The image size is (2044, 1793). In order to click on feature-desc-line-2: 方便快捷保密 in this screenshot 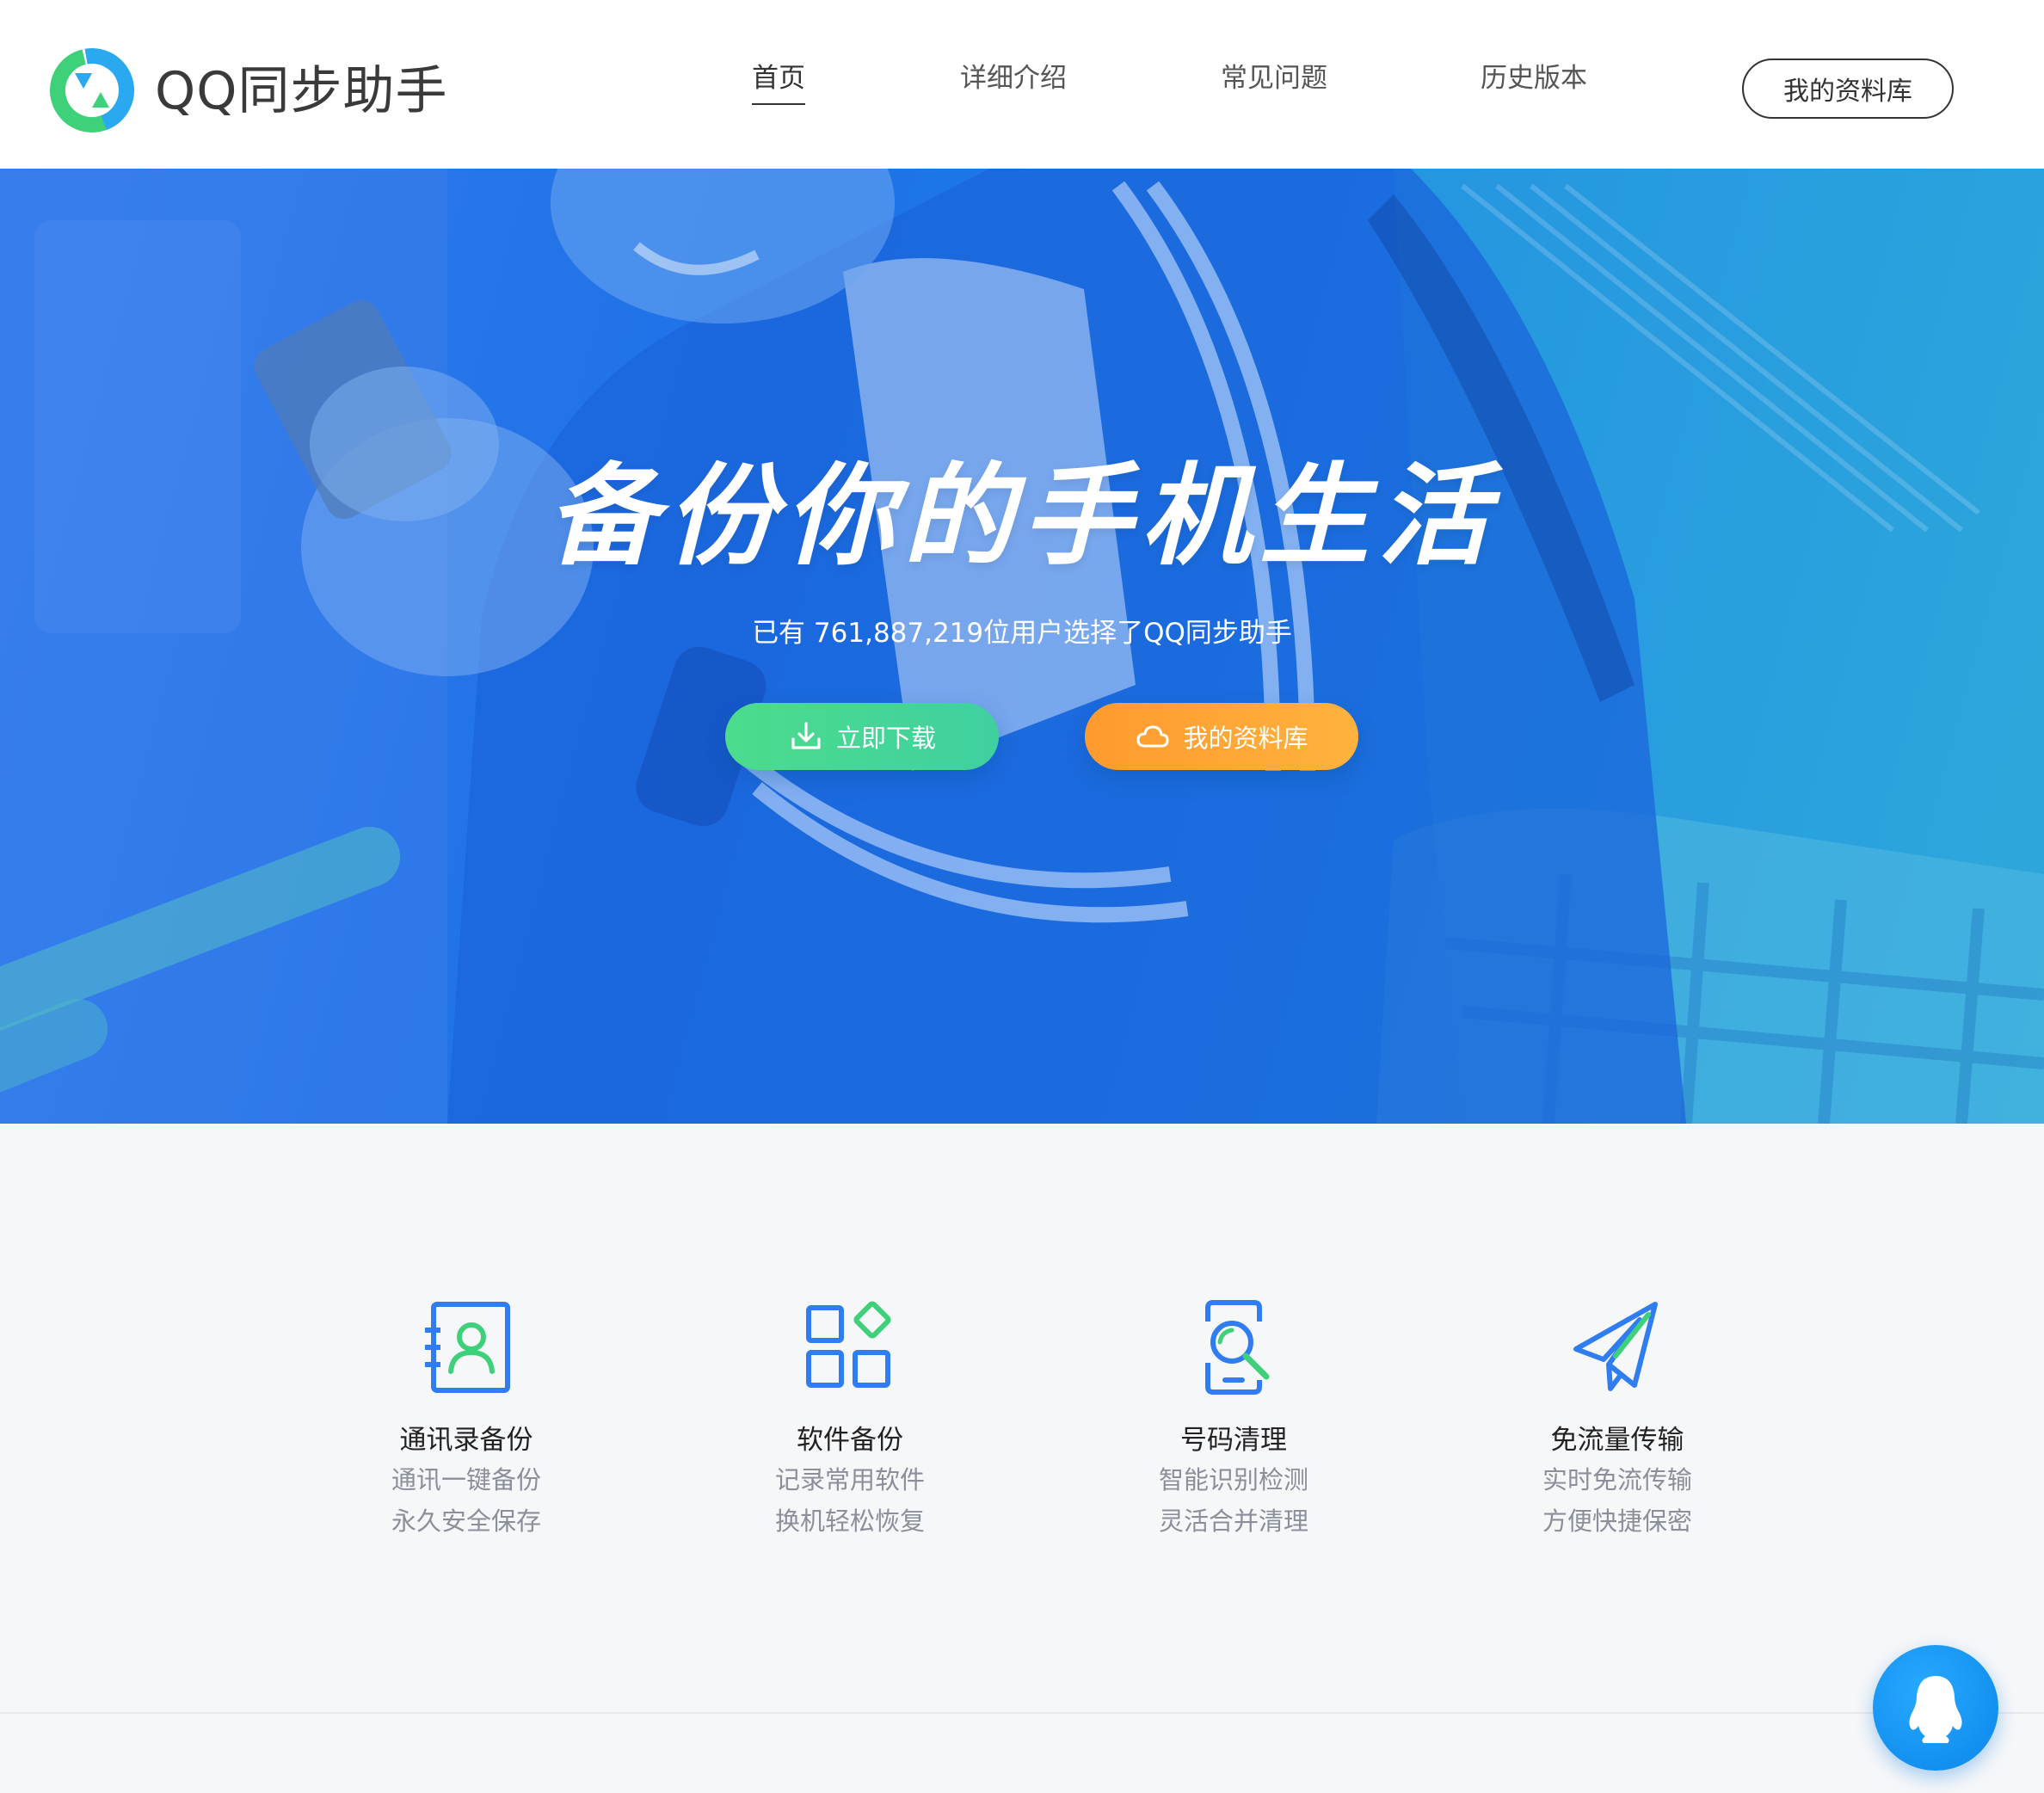, I will do `click(1617, 1521)`.